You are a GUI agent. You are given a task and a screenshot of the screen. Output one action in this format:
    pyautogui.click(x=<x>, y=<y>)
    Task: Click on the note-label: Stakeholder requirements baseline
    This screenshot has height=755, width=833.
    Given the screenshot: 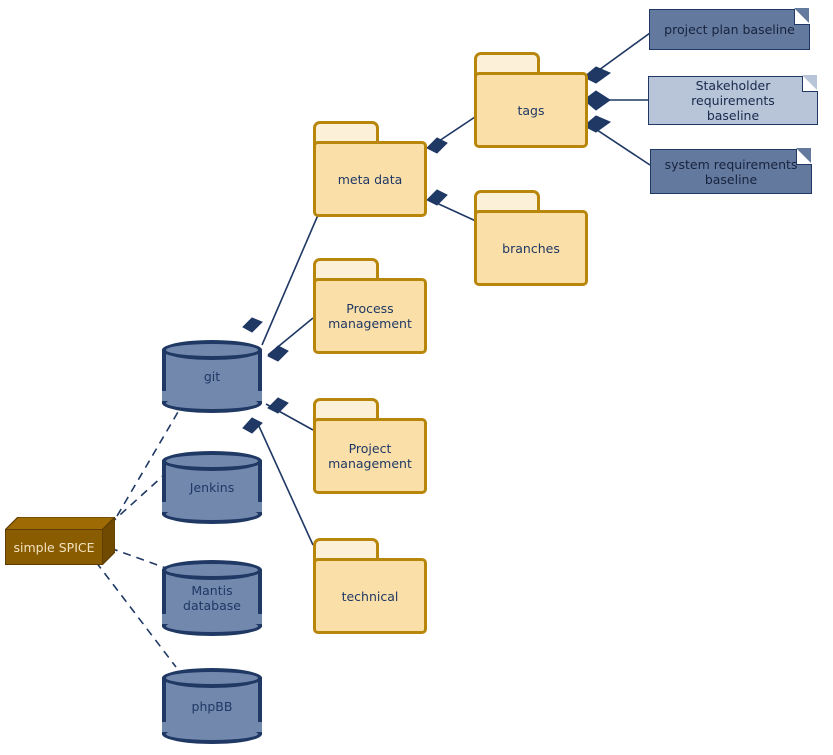 What is the action you would take?
    pyautogui.click(x=733, y=100)
    